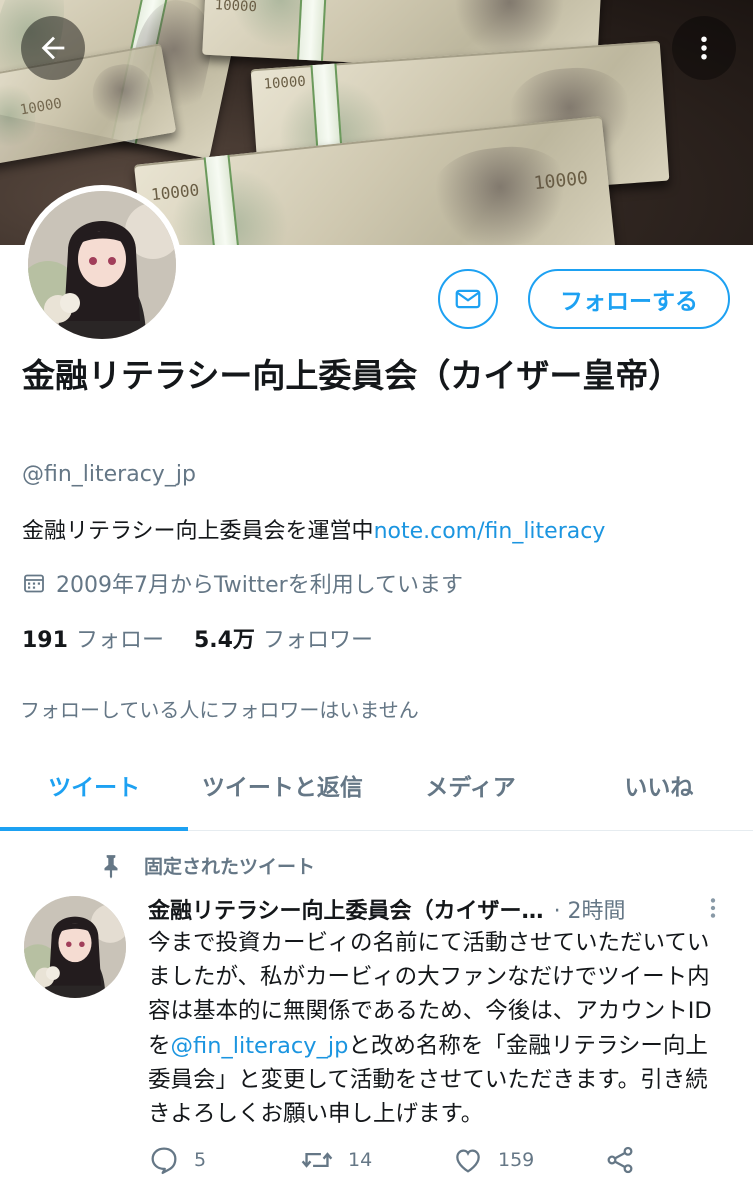 The width and height of the screenshot is (753, 1200). Describe the element at coordinates (282, 785) in the screenshot. I see `tab-tweets-and-replies: ツイートと返信` at that location.